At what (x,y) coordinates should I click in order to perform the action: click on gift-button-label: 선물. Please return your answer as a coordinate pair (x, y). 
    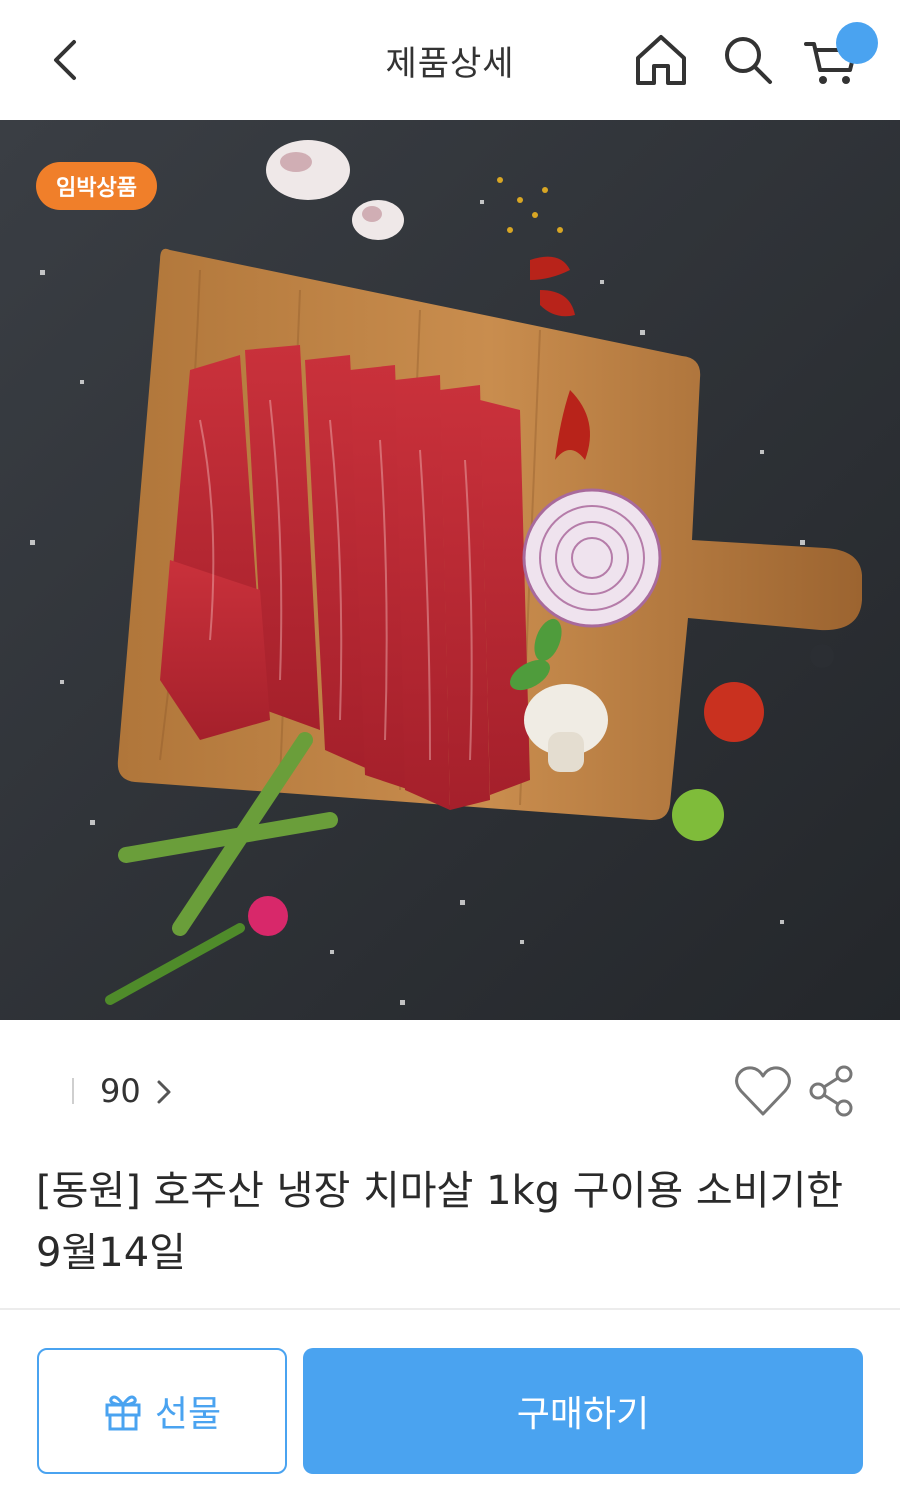
    Looking at the image, I should click on (188, 1414).